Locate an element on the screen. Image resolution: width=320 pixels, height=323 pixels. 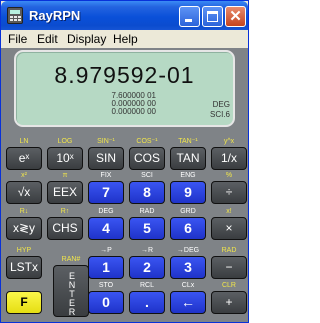
keycap: x≷y is located at coordinates (24, 228).